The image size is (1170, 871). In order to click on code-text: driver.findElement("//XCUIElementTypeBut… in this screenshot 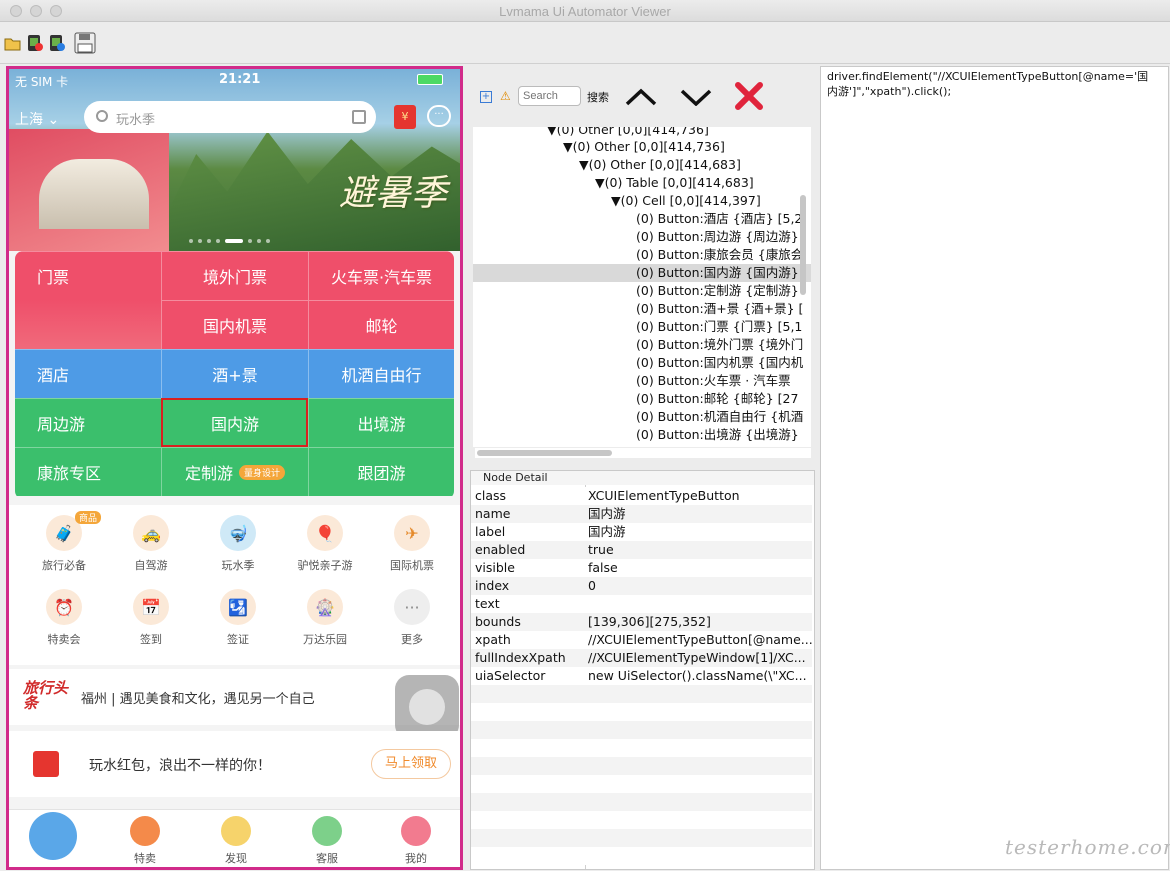, I will do `click(992, 84)`.